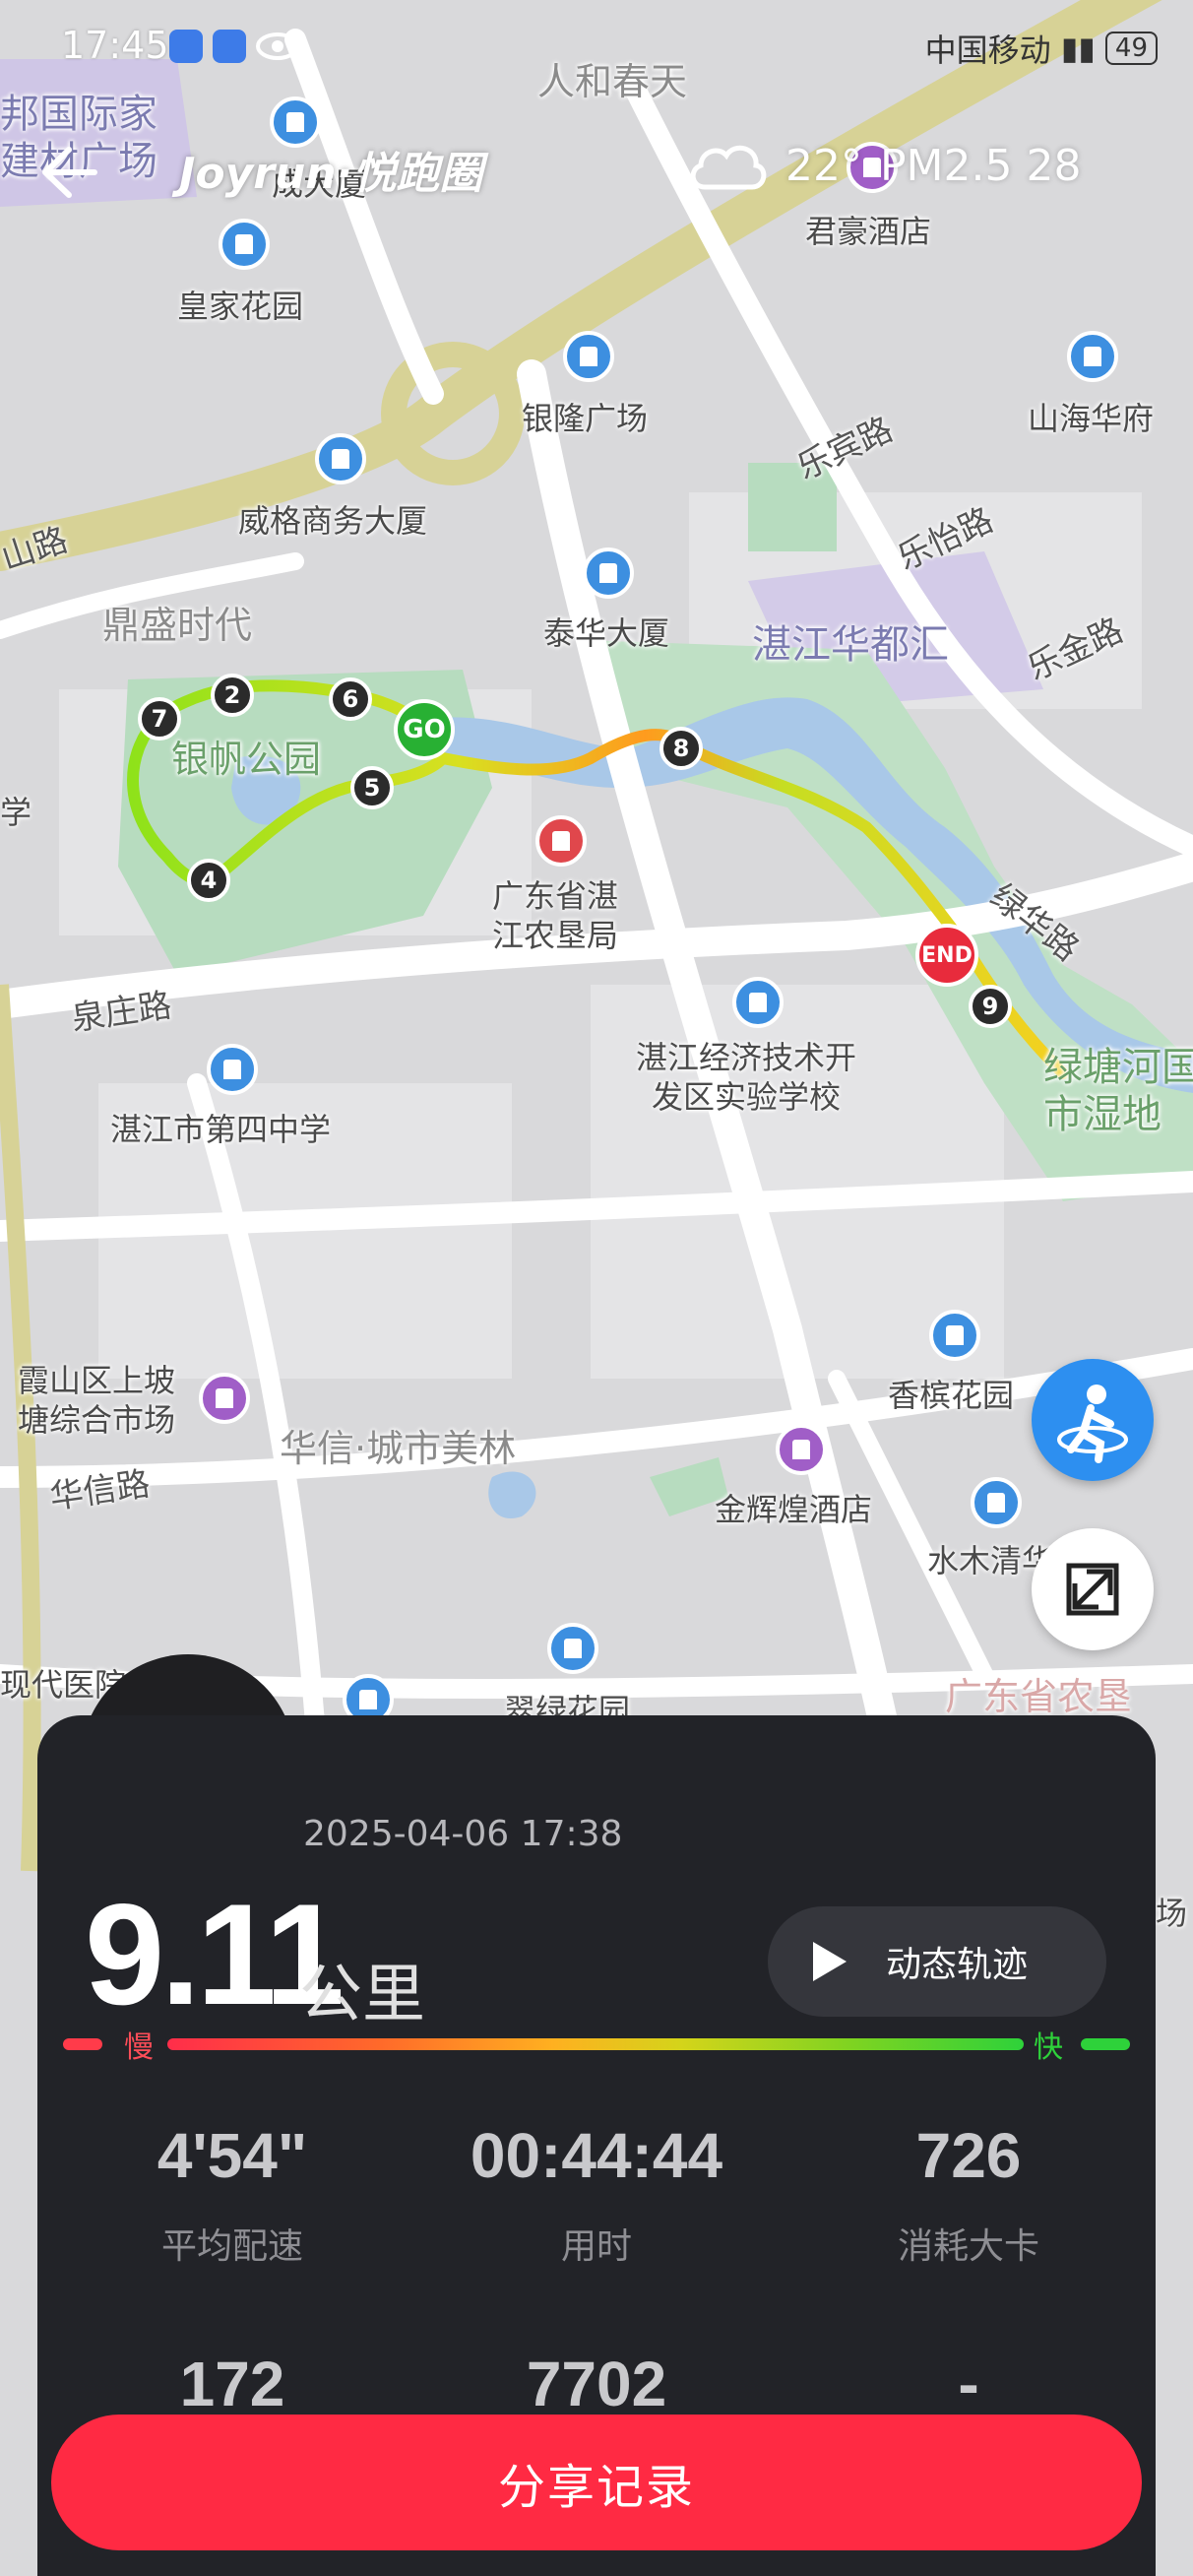 The width and height of the screenshot is (1193, 2576). Describe the element at coordinates (277, 46) in the screenshot. I see `eye-icon` at that location.